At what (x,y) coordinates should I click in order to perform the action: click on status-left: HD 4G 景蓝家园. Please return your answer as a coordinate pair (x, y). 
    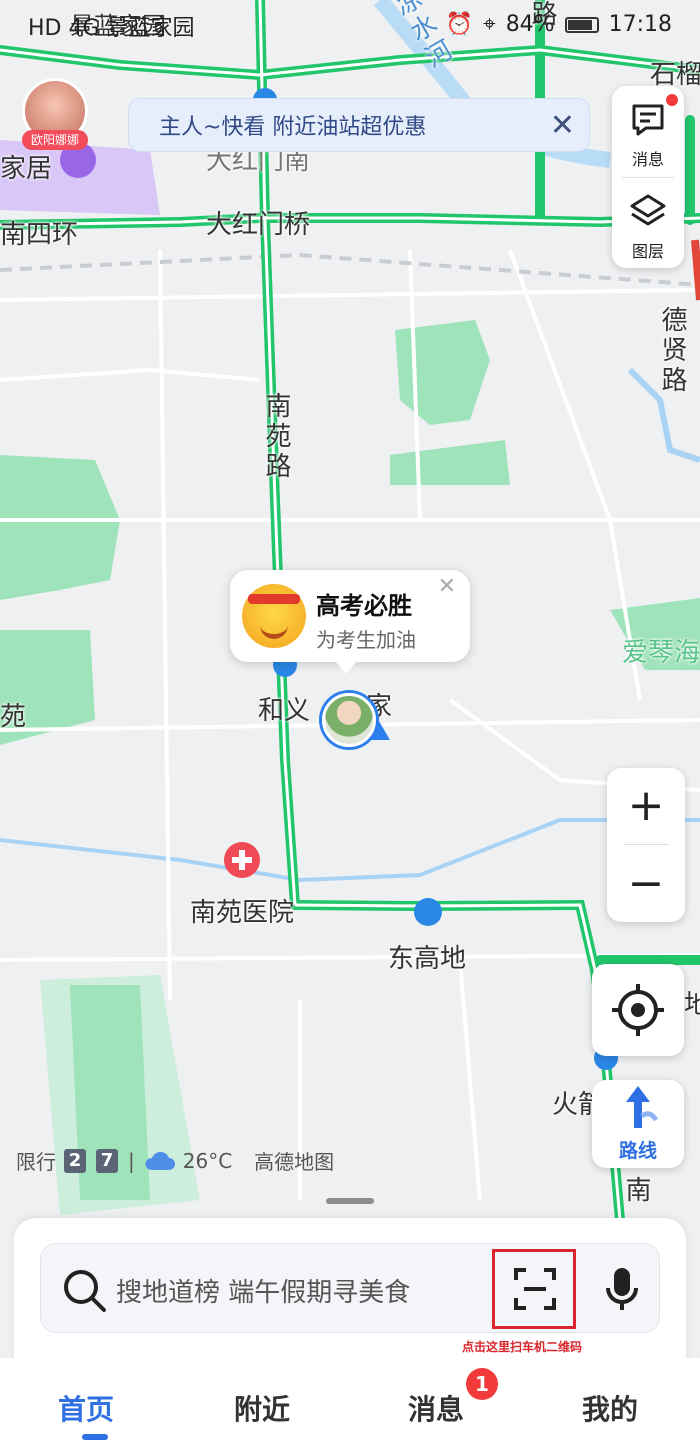
    Looking at the image, I should click on (111, 28).